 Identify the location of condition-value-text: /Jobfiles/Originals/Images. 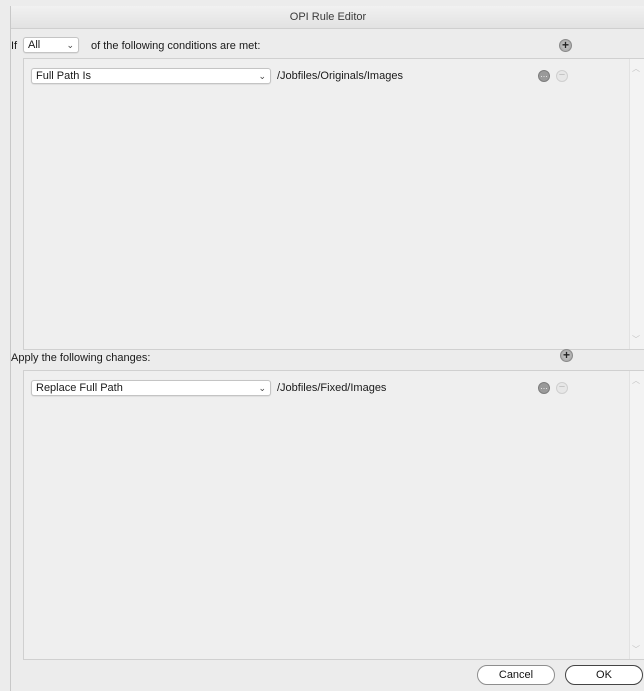
(340, 76).